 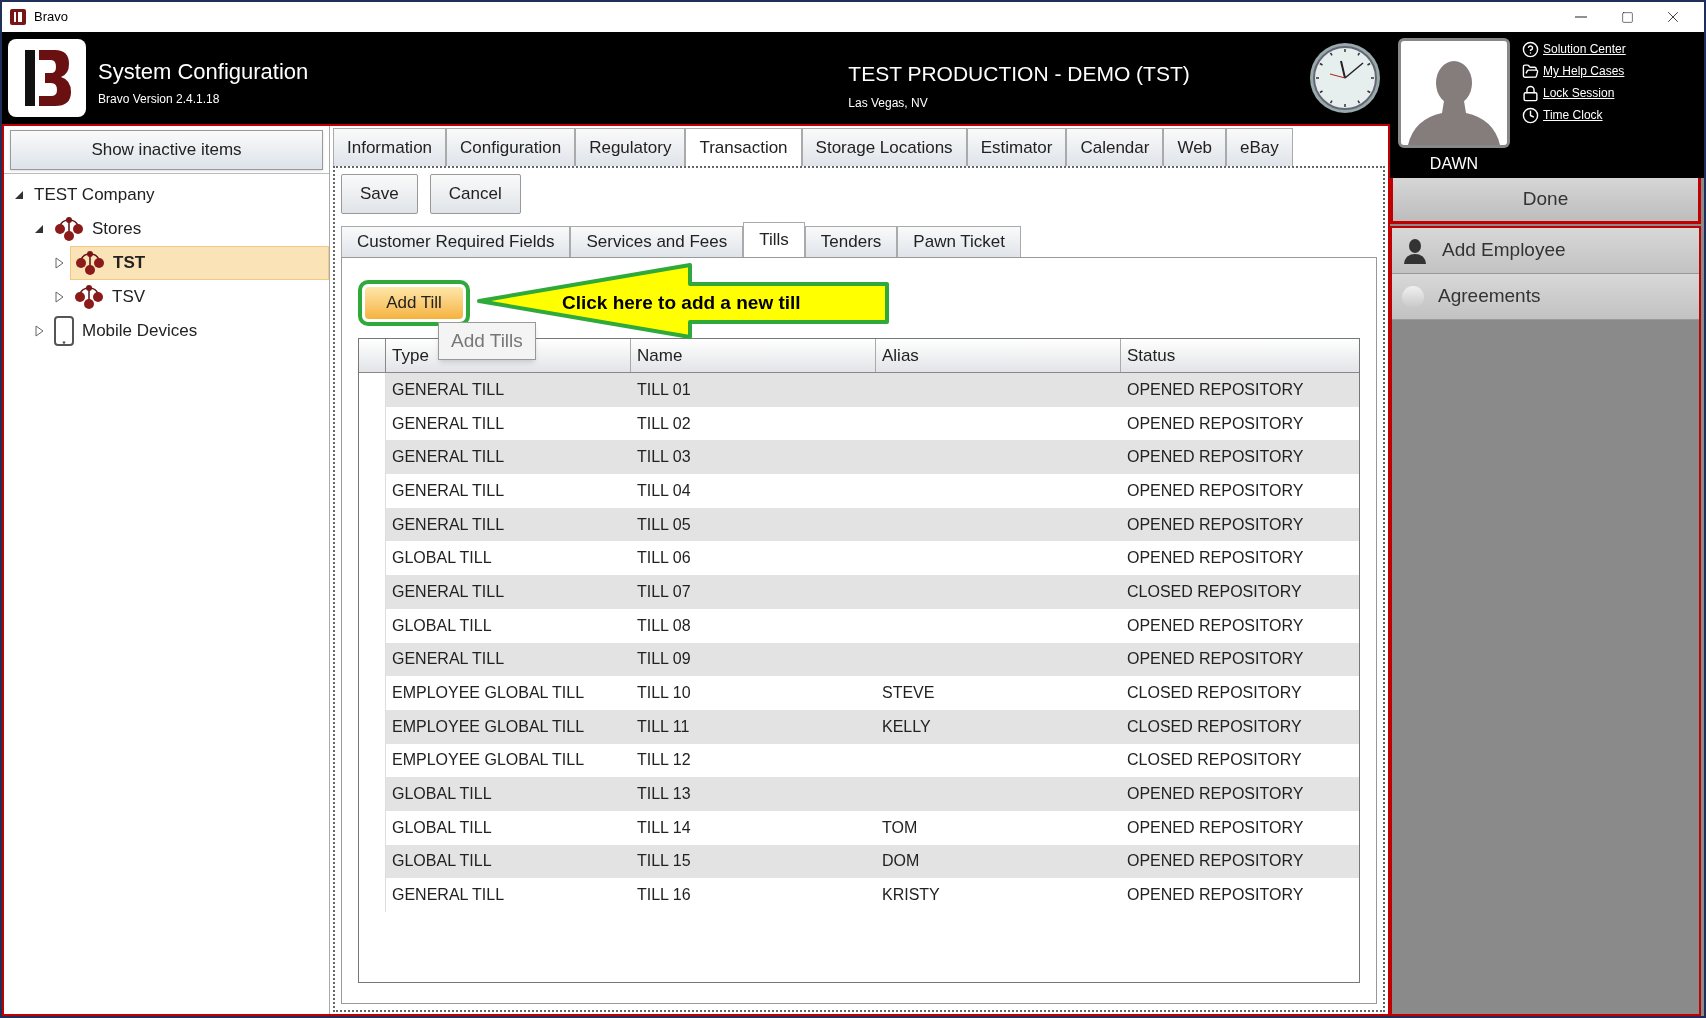 I want to click on table-cell: TILL 07, so click(x=664, y=591).